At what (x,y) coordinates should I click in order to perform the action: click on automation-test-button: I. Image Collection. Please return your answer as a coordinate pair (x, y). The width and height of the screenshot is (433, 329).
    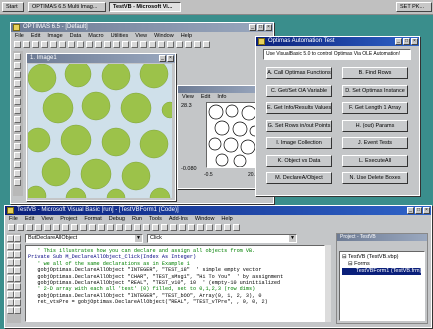
    Looking at the image, I should click on (299, 143).